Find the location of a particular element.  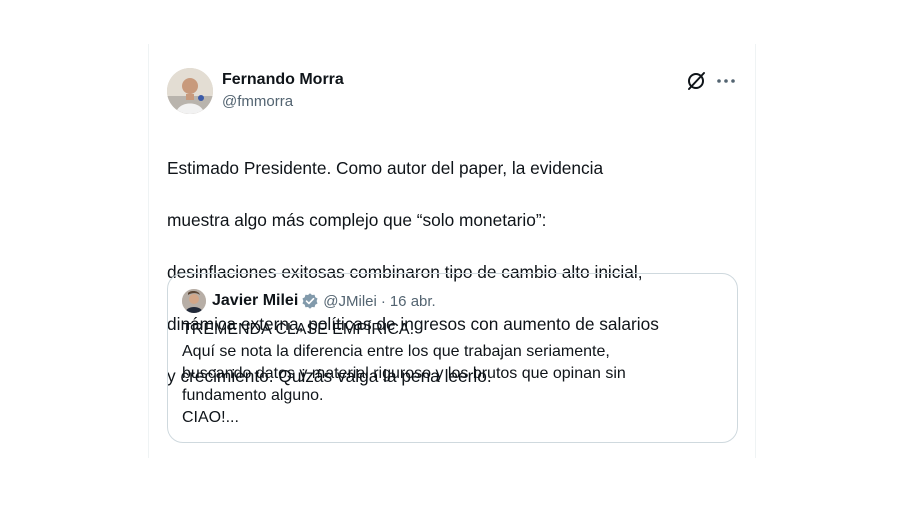

author-handle: @fmmorra is located at coordinates (283, 102).